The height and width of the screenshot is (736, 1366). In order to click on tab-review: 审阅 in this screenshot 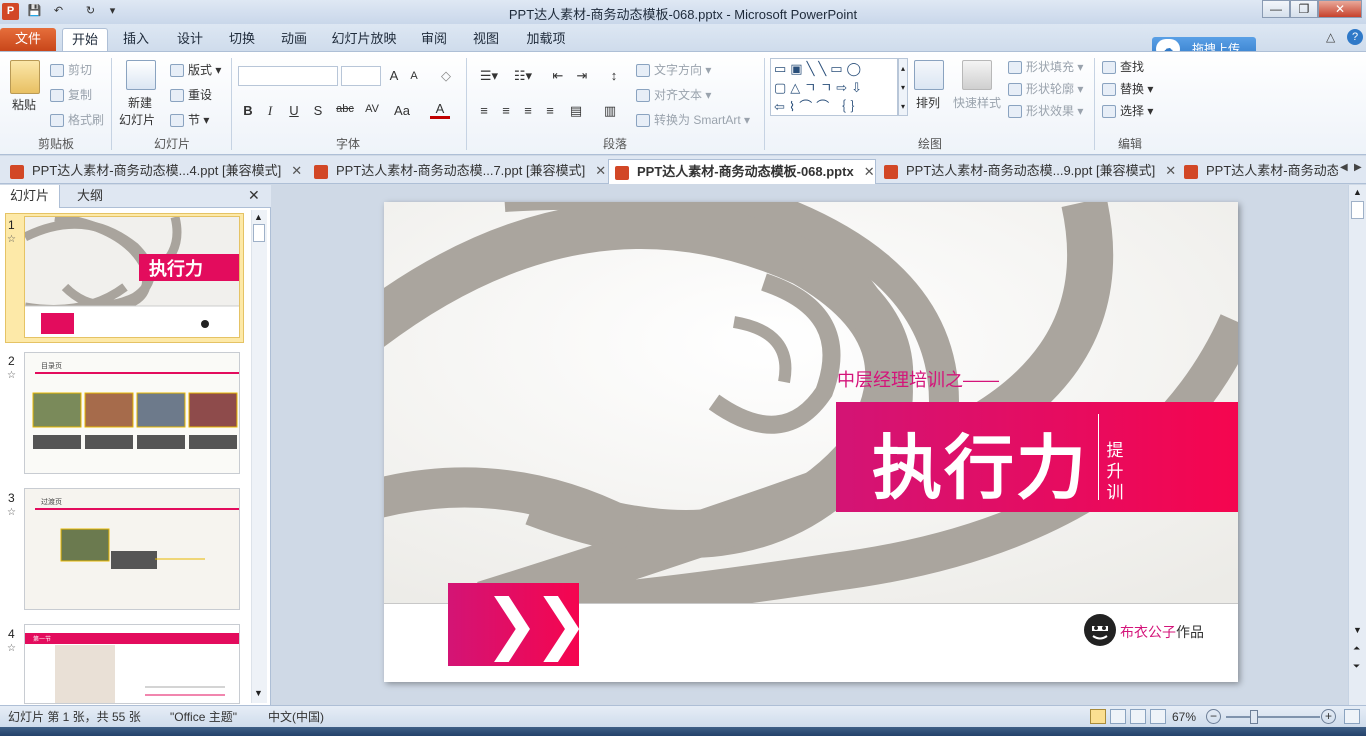, I will do `click(434, 39)`.